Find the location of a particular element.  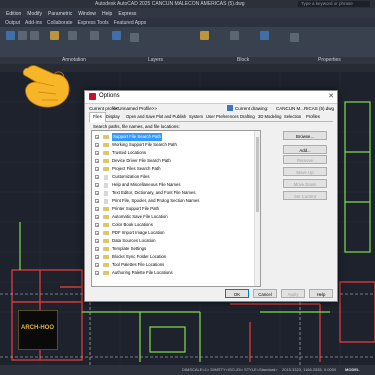

apply-button: Apply is located at coordinates (293, 293).